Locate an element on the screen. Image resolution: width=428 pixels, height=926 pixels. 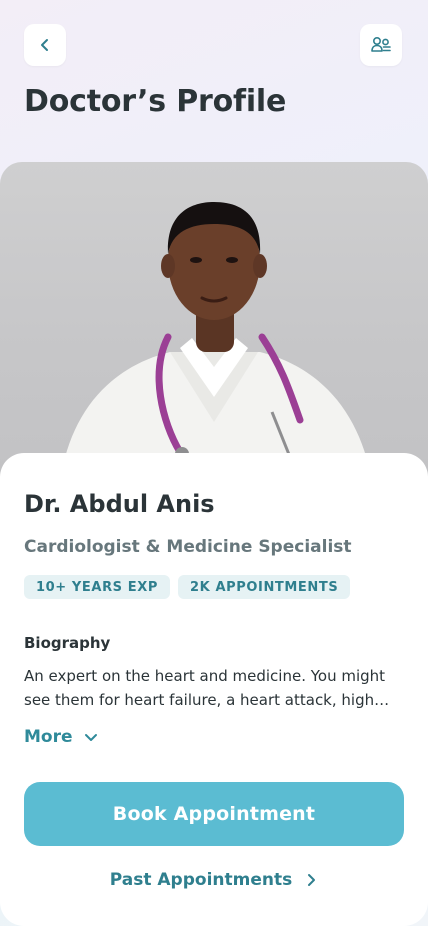
book-appointment-button: Book Appointment is located at coordinates (214, 814).